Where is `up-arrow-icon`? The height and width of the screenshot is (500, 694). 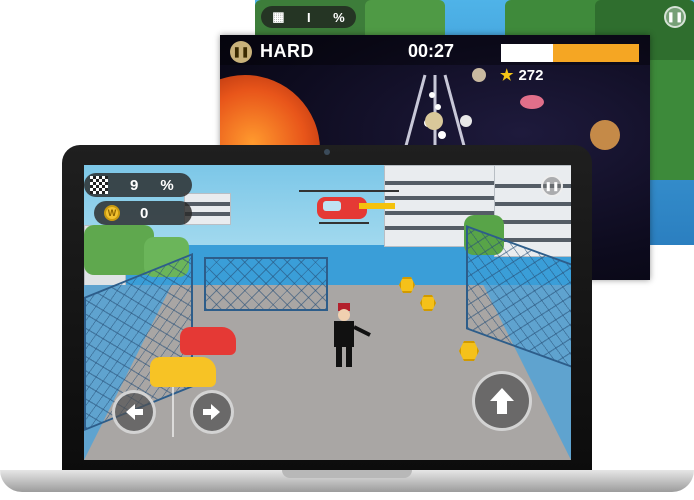
up-arrow-icon is located at coordinates (502, 401).